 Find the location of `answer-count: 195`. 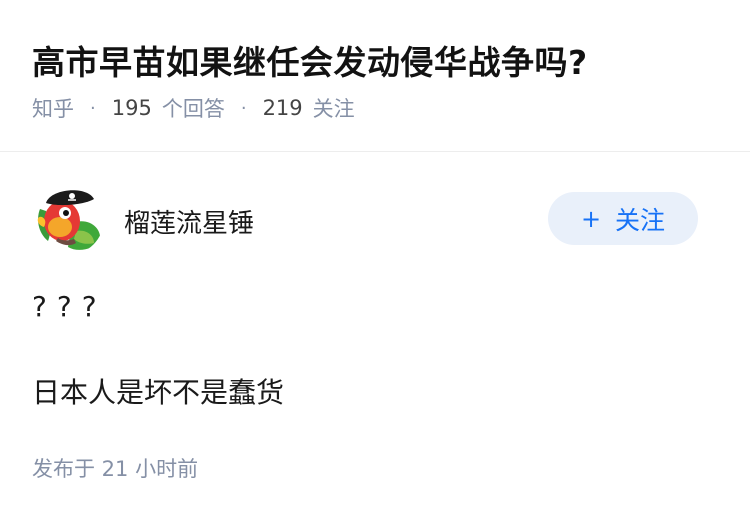

answer-count: 195 is located at coordinates (131, 108).